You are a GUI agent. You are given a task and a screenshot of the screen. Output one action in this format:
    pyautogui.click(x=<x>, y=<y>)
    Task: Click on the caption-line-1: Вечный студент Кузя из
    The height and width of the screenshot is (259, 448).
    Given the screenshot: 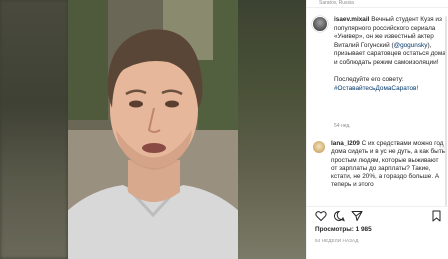 What is the action you would take?
    pyautogui.click(x=406, y=19)
    